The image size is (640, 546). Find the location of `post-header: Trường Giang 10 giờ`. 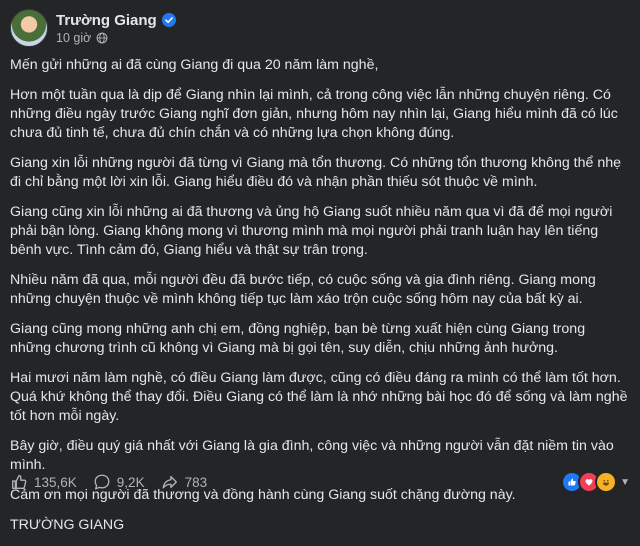

post-header: Trường Giang 10 giờ is located at coordinates (93, 28).